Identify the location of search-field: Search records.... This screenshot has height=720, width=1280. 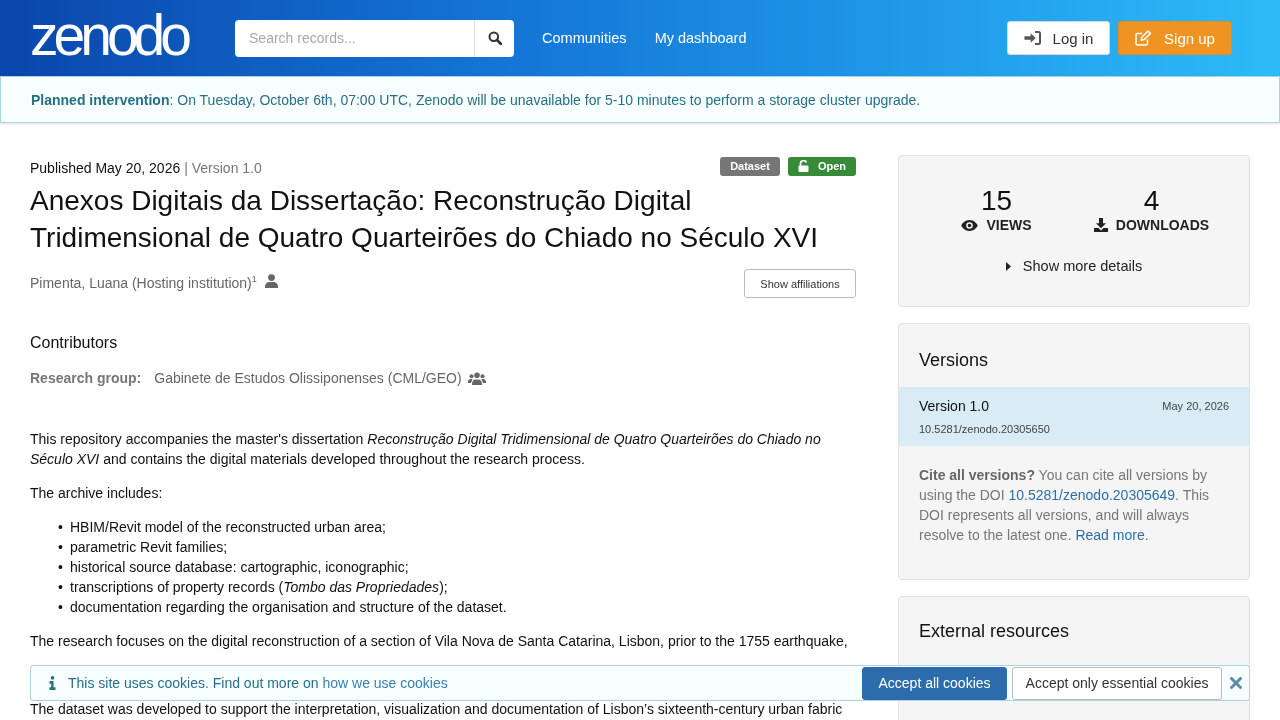
(354, 38).